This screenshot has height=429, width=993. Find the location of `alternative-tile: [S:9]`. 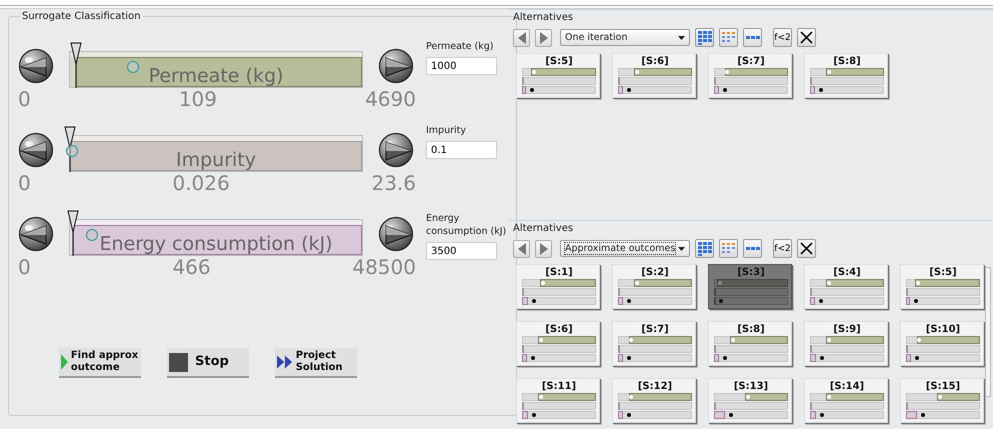

alternative-tile: [S:9] is located at coordinates (846, 343).